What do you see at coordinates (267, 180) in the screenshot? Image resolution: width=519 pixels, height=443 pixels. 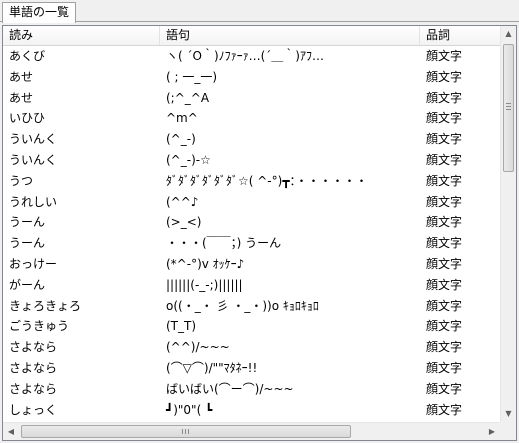 I see `cell-goku: ﾀﾞﾀﾞﾀﾞﾀﾞﾀﾞﾀﾞ☆( ^-°)┳：・・・・・・` at bounding box center [267, 180].